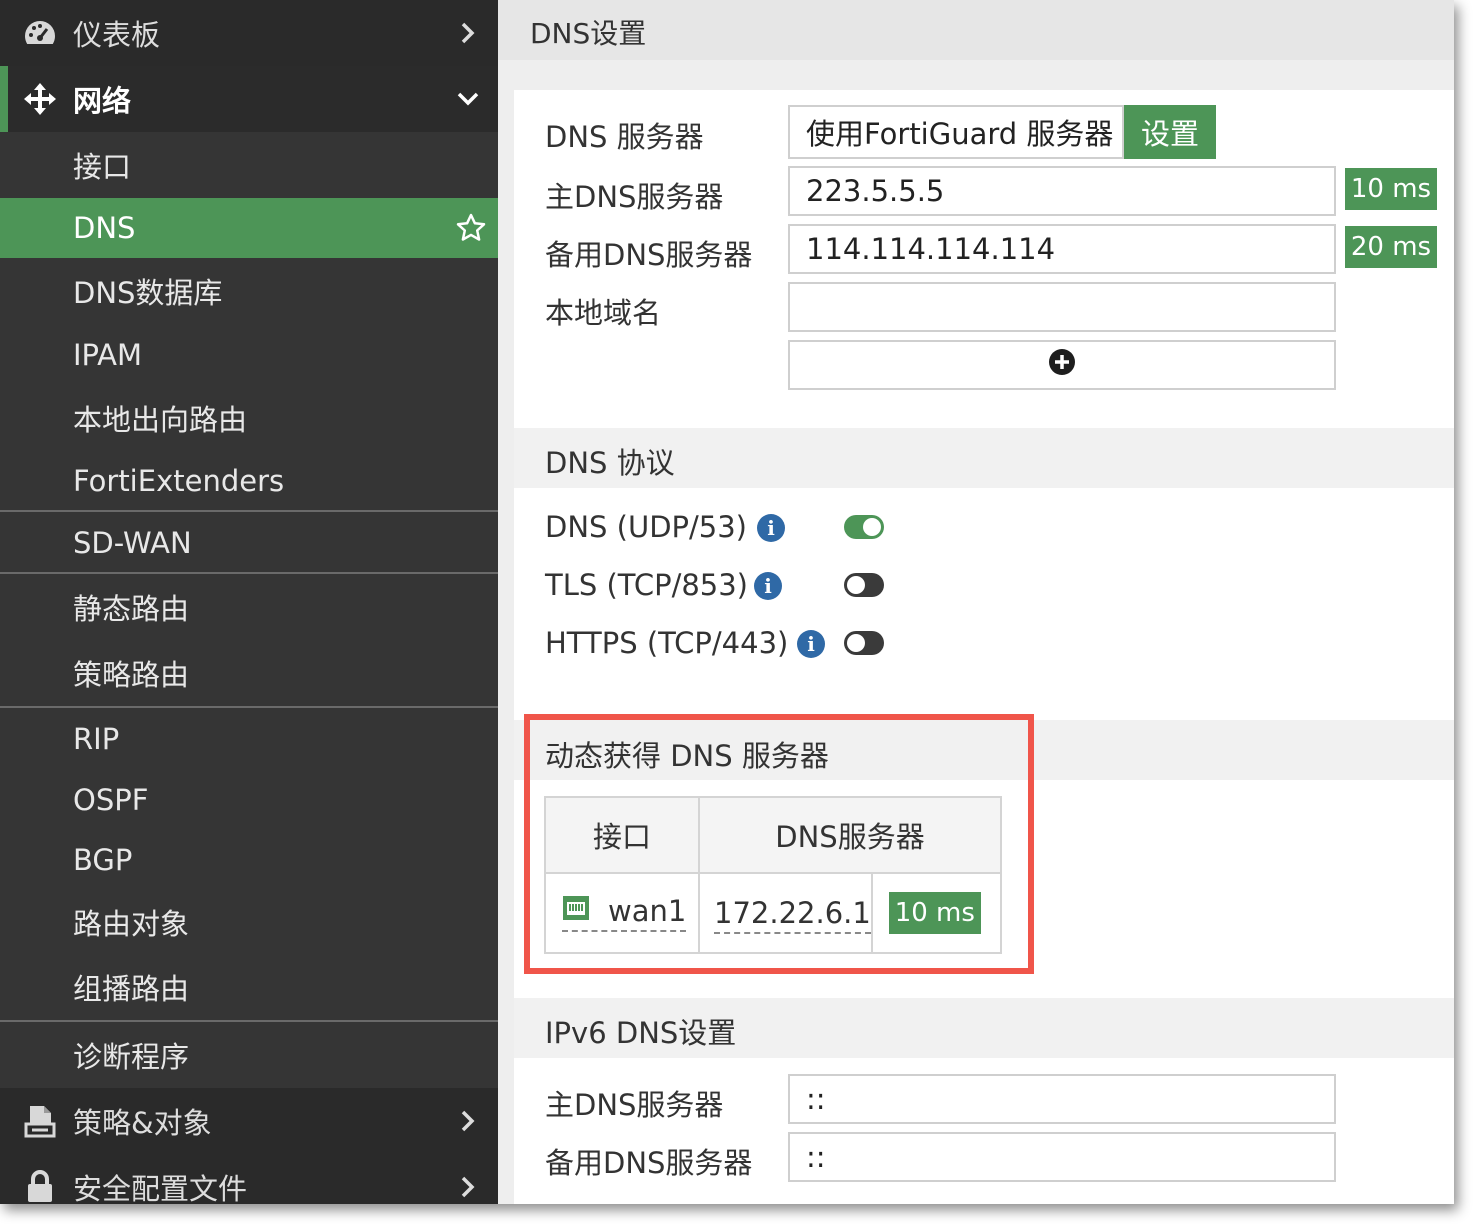 This screenshot has height=1224, width=1474. Describe the element at coordinates (634, 1105) in the screenshot. I see `ipv6-primary-dns-label: 主DNS服务器` at that location.